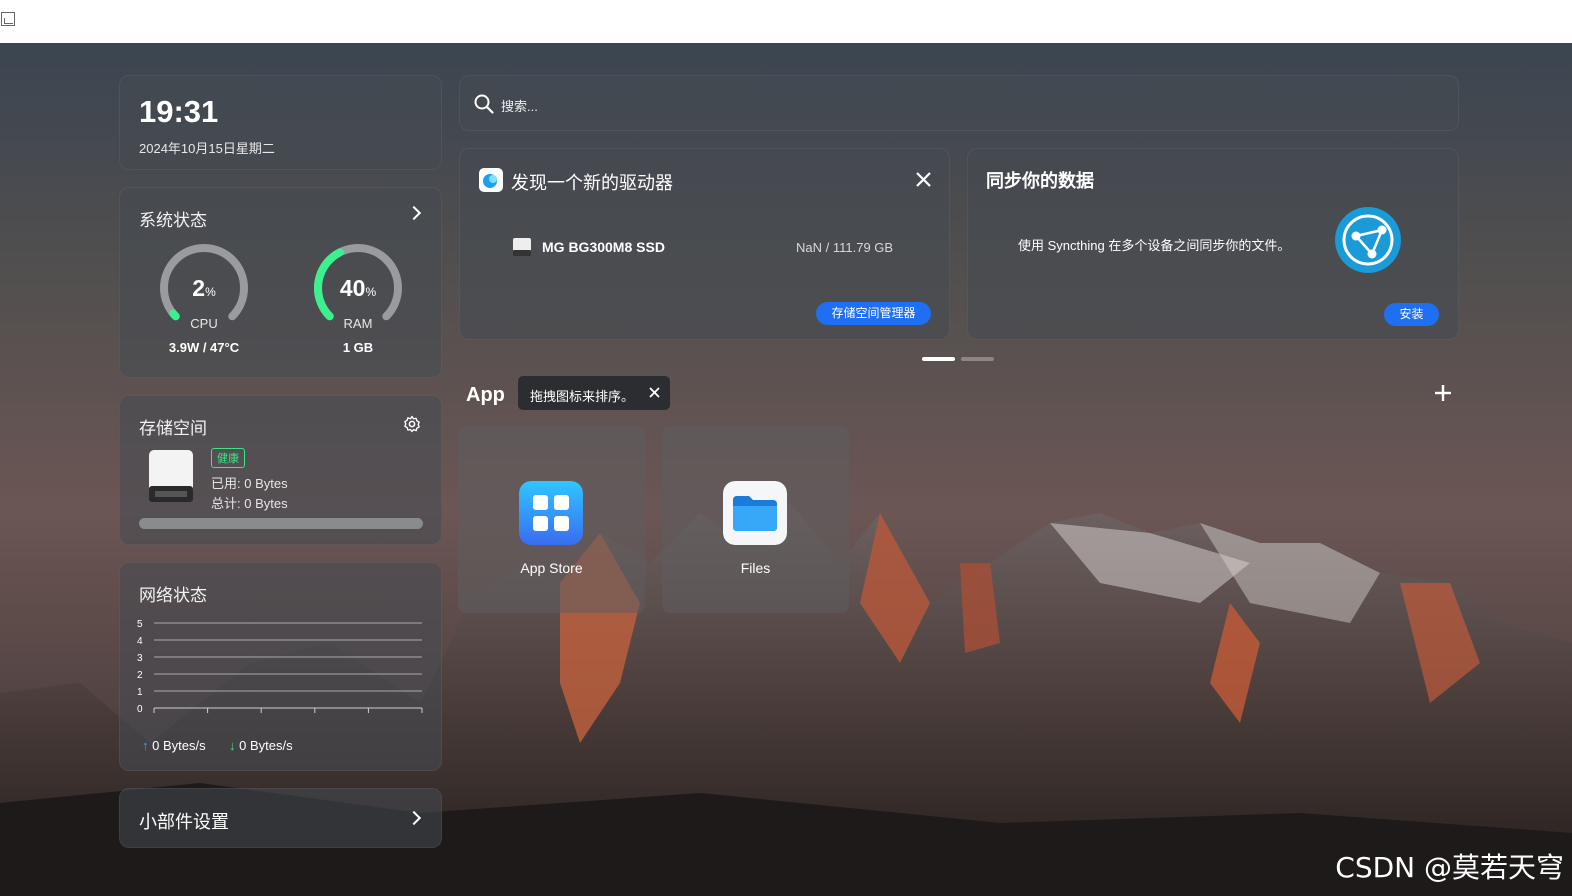 The height and width of the screenshot is (896, 1572). I want to click on add-app-icon, so click(1443, 393).